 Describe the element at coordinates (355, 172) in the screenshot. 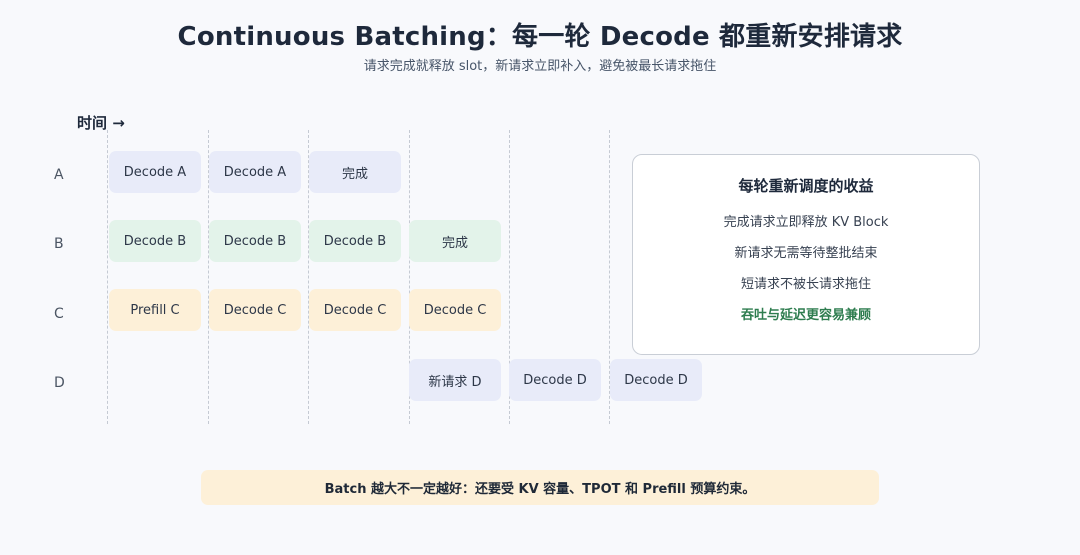

I see `request-a-step-3: 完成` at that location.